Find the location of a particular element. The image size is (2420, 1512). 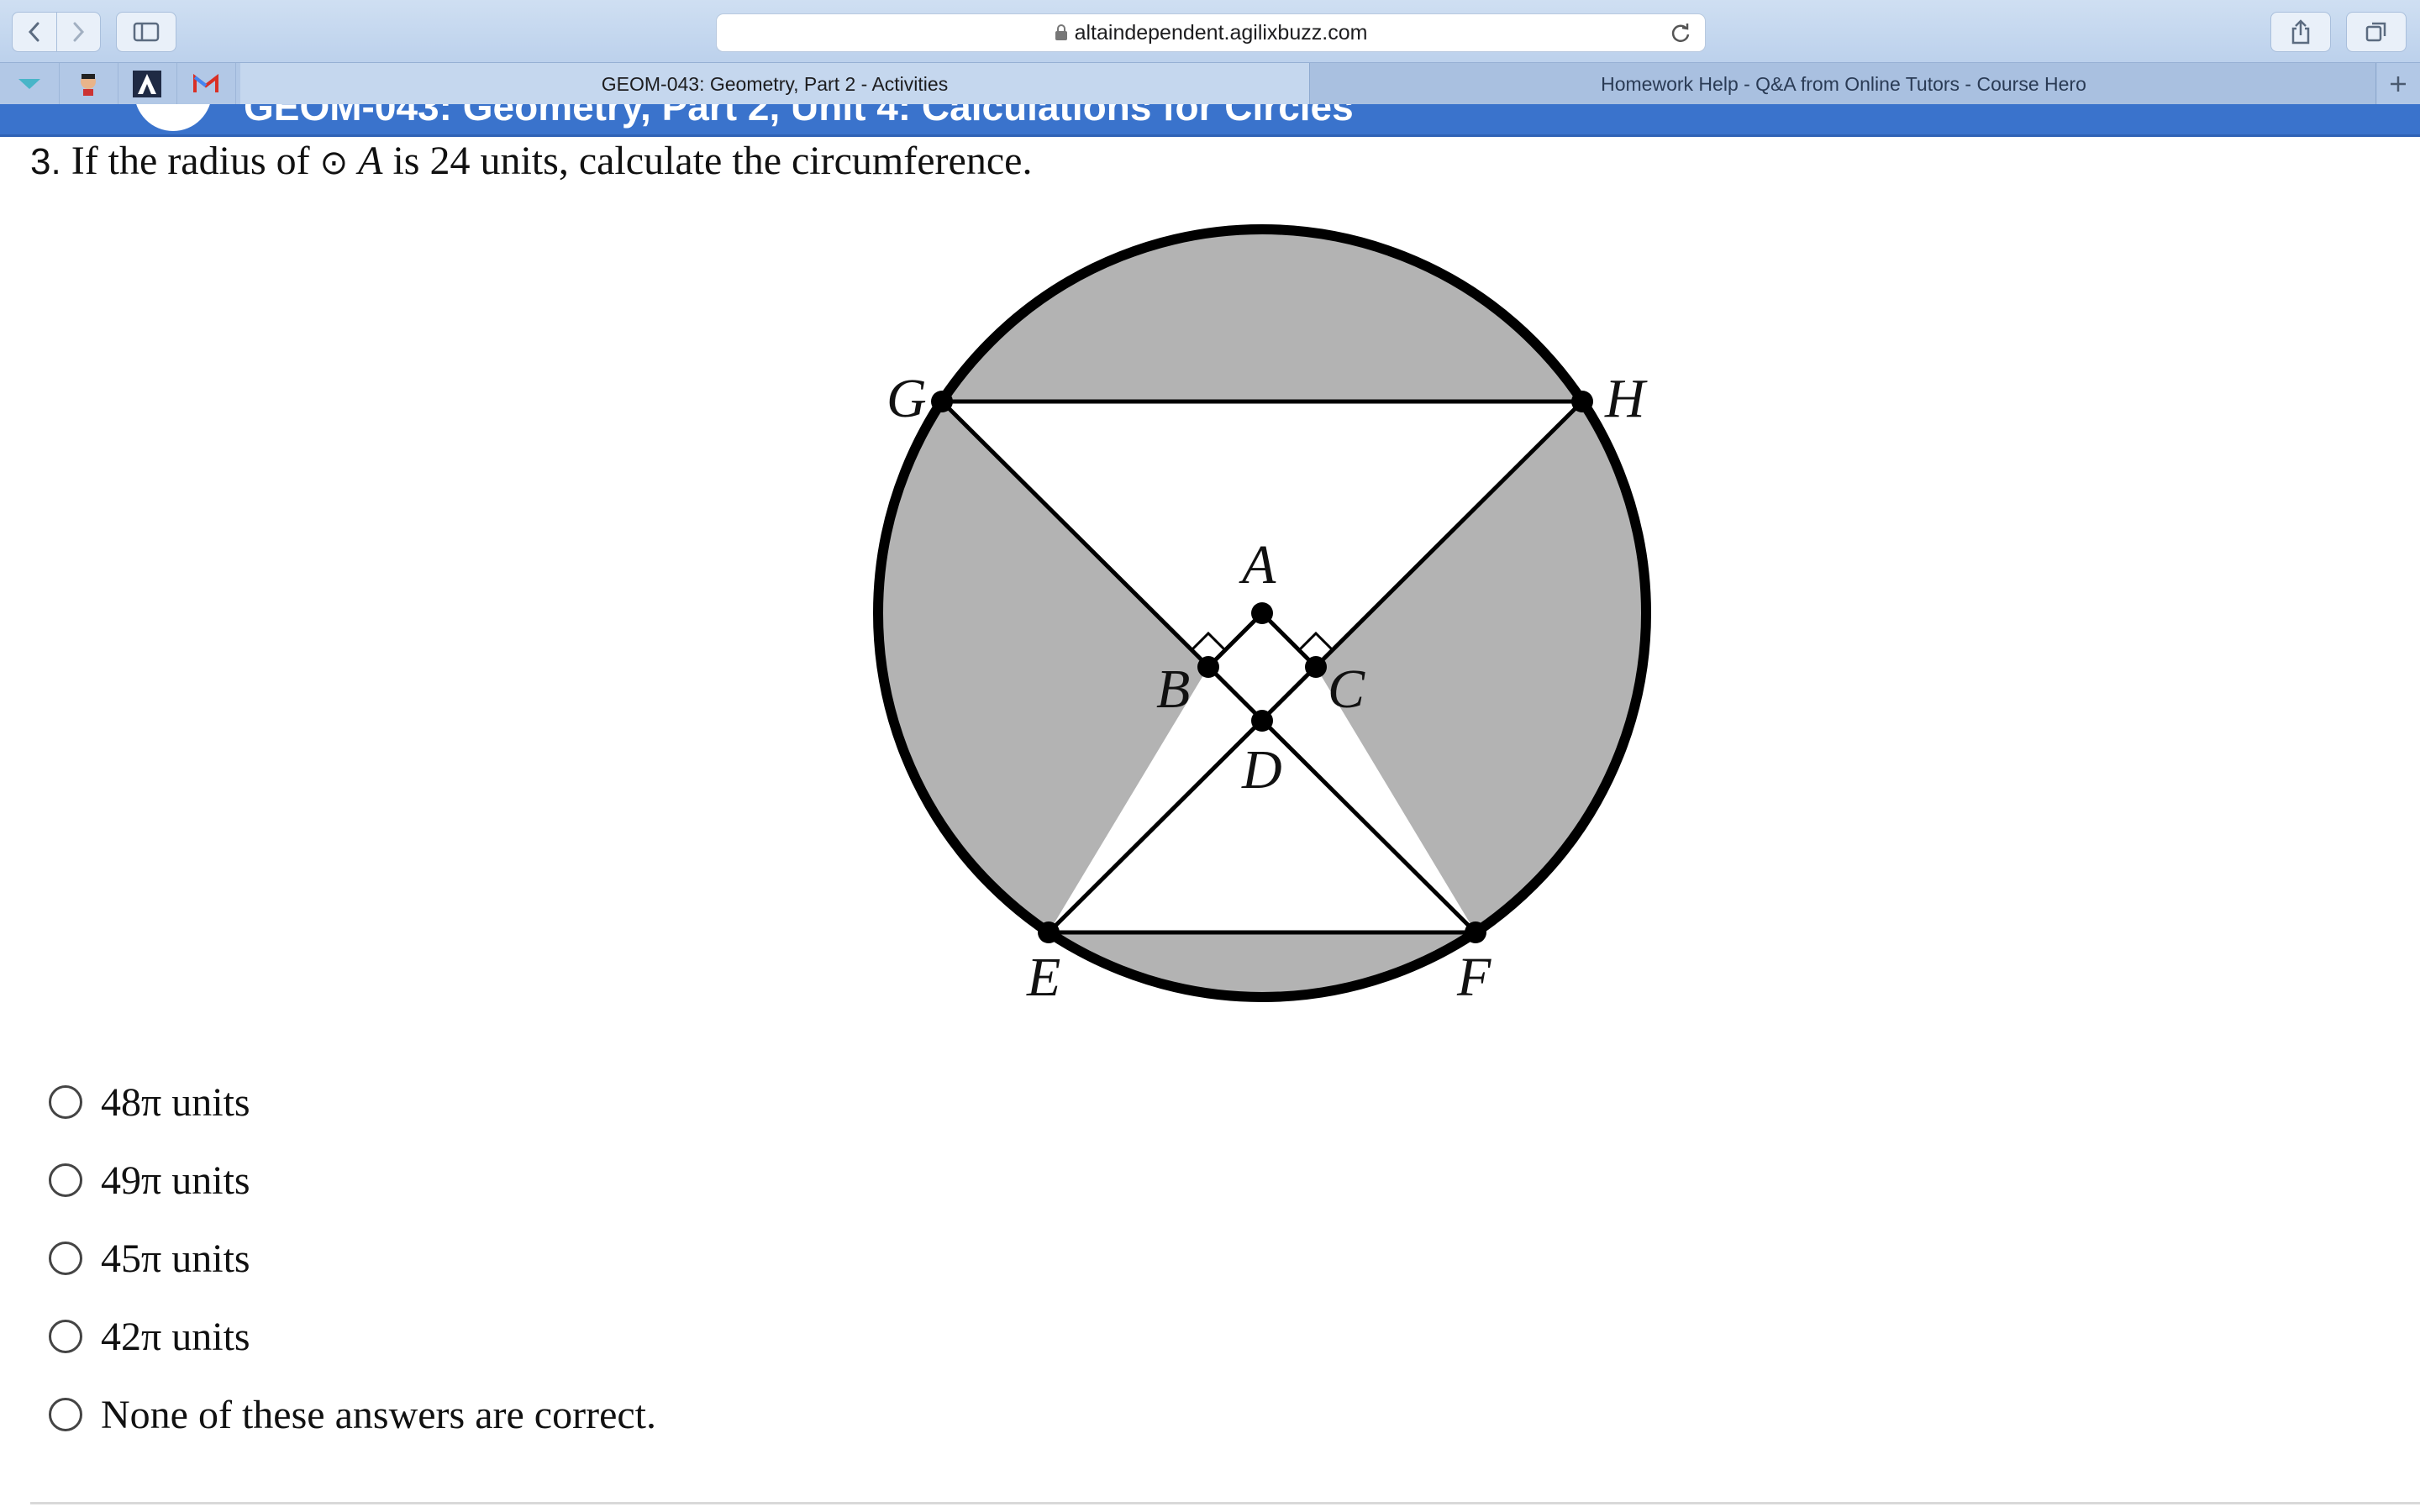

pinned-tab-3-icon is located at coordinates (147, 84).